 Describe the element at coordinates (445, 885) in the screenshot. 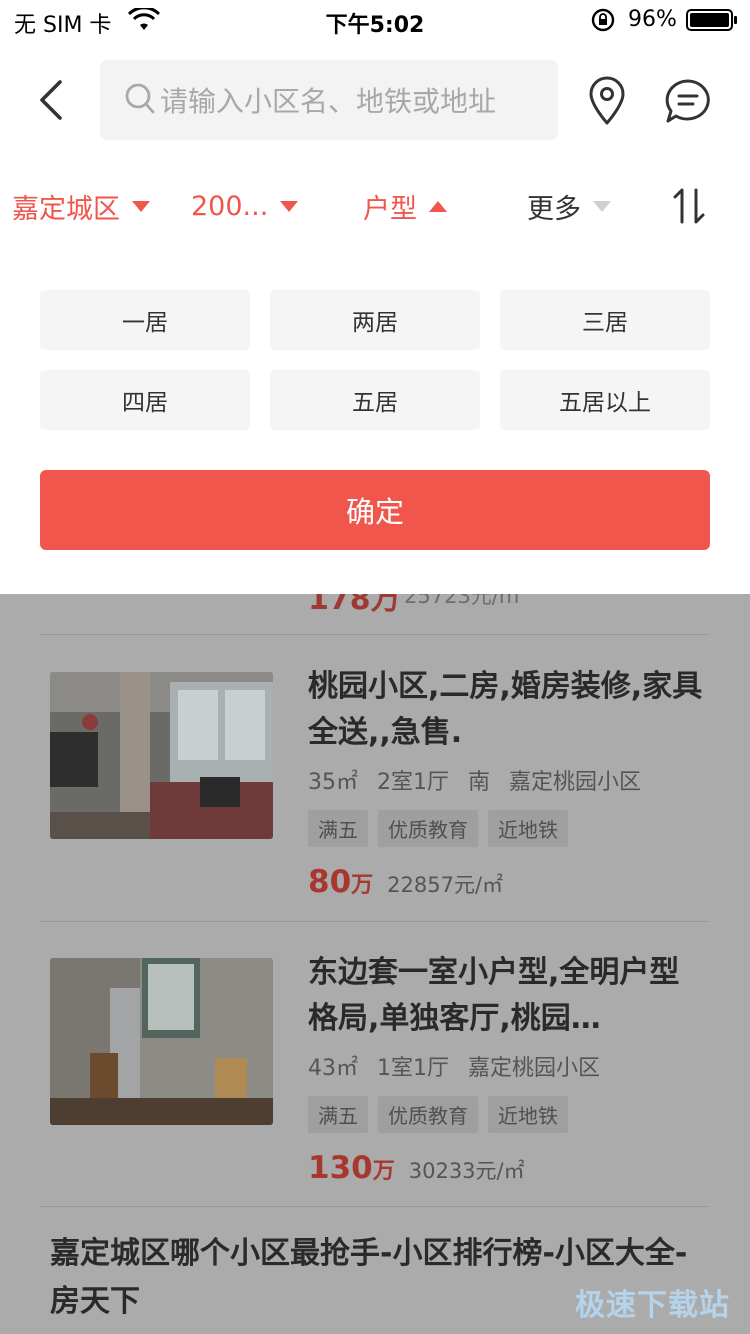

I see `listing-unit-price: 22857元/㎡` at that location.